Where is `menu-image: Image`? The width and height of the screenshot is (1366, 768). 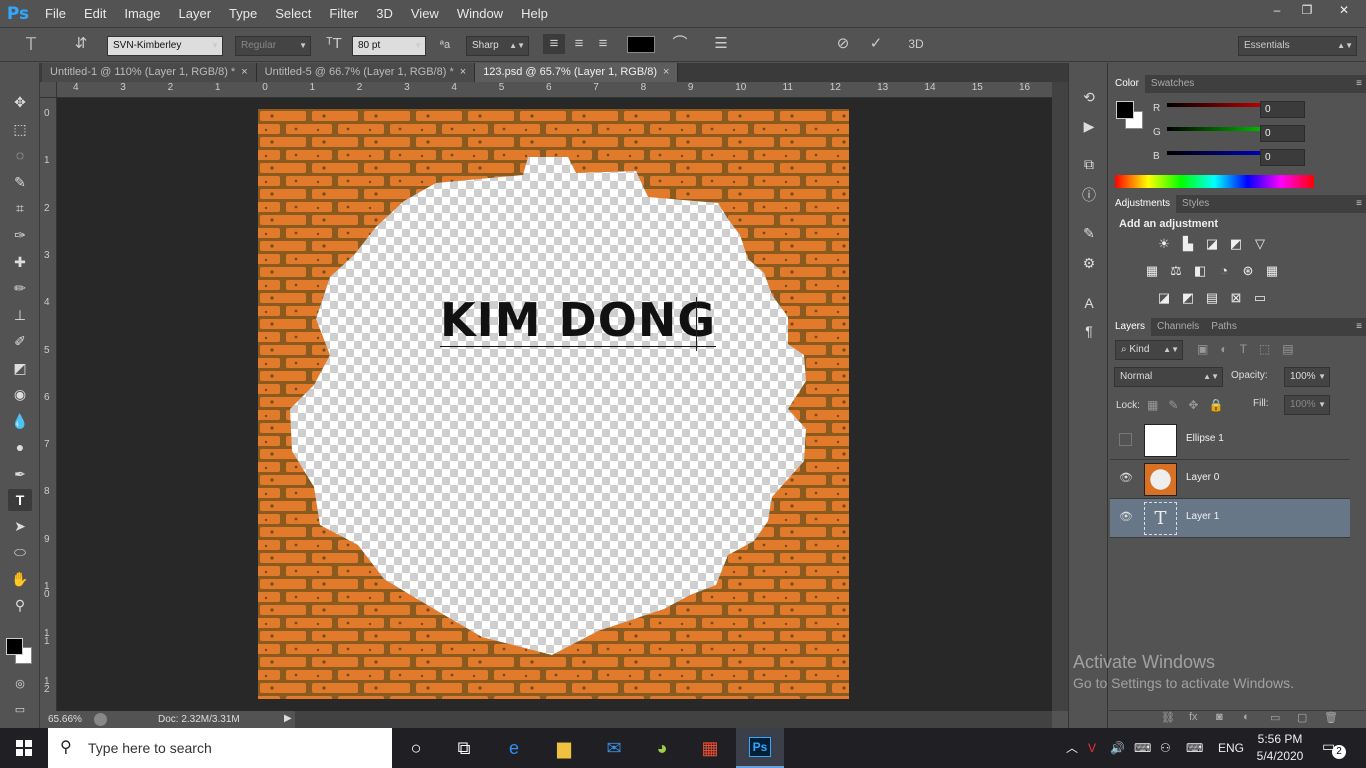
menu-image: Image is located at coordinates (142, 14).